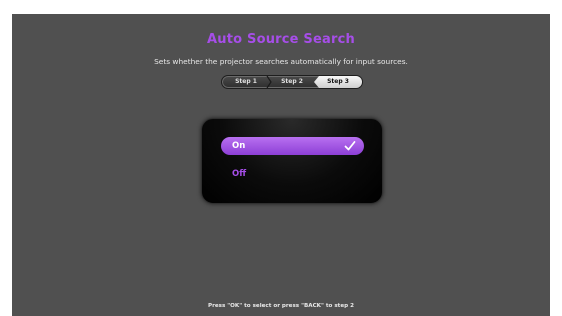 This screenshot has width=562, height=316. I want to click on checkmark-icon, so click(350, 146).